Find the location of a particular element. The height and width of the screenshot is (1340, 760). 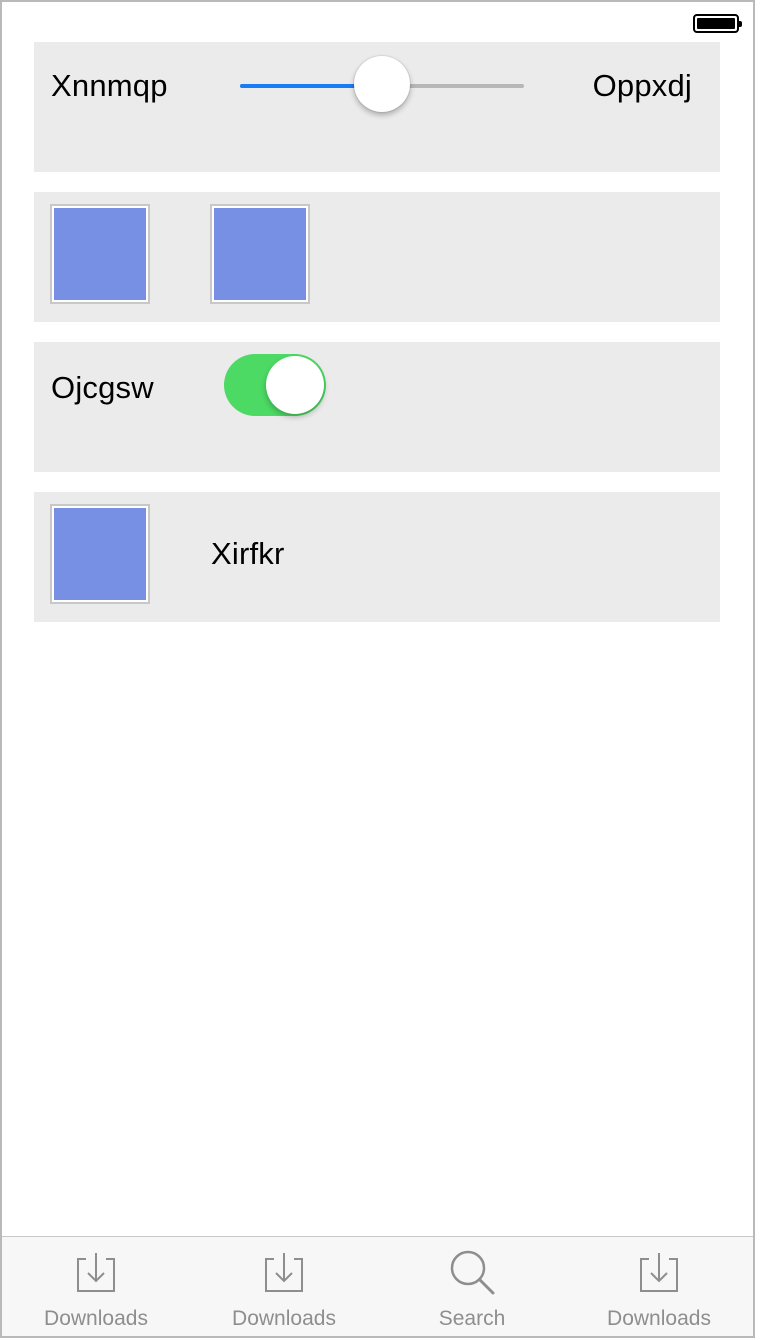

tab-bar: Downloads Downloads Search Downloads is located at coordinates (377, 1286).